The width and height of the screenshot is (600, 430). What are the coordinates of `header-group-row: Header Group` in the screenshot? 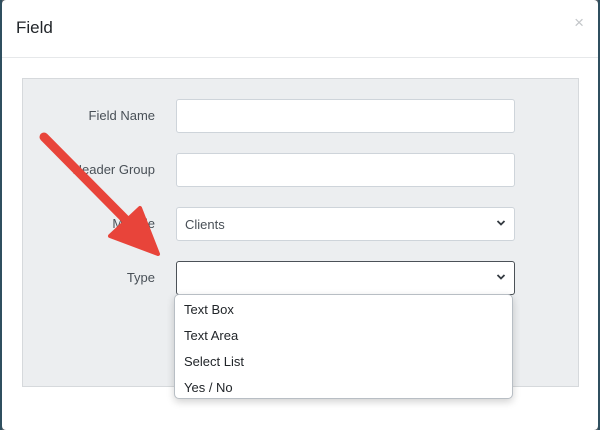 It's located at (300, 170).